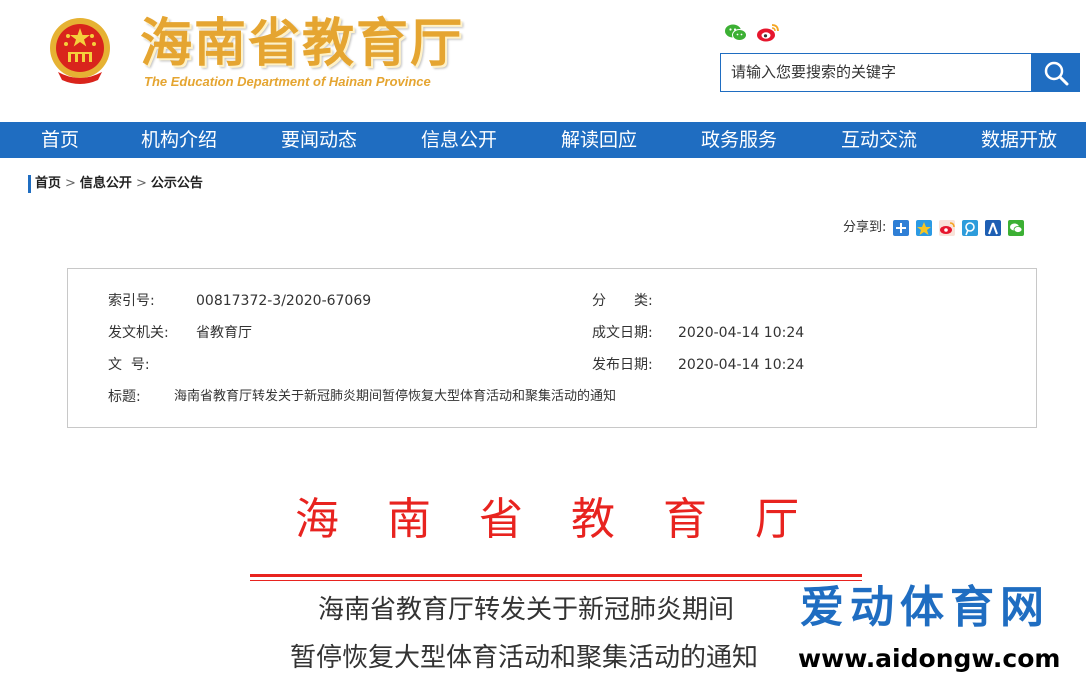  I want to click on qq-space-share-icon, so click(924, 228).